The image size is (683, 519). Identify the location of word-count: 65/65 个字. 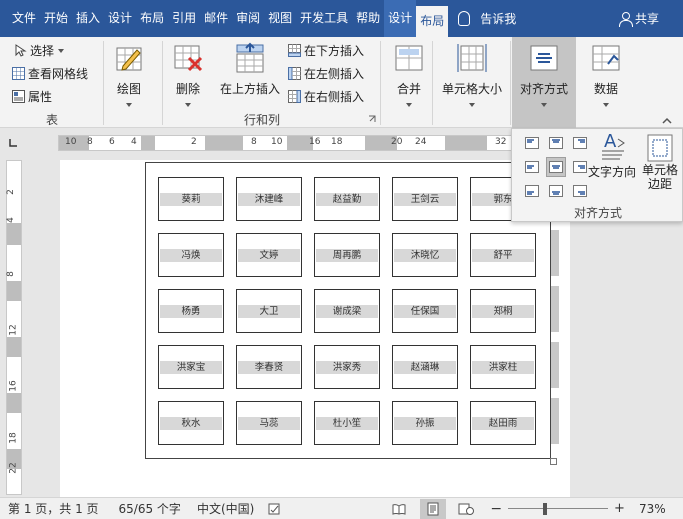
(150, 508).